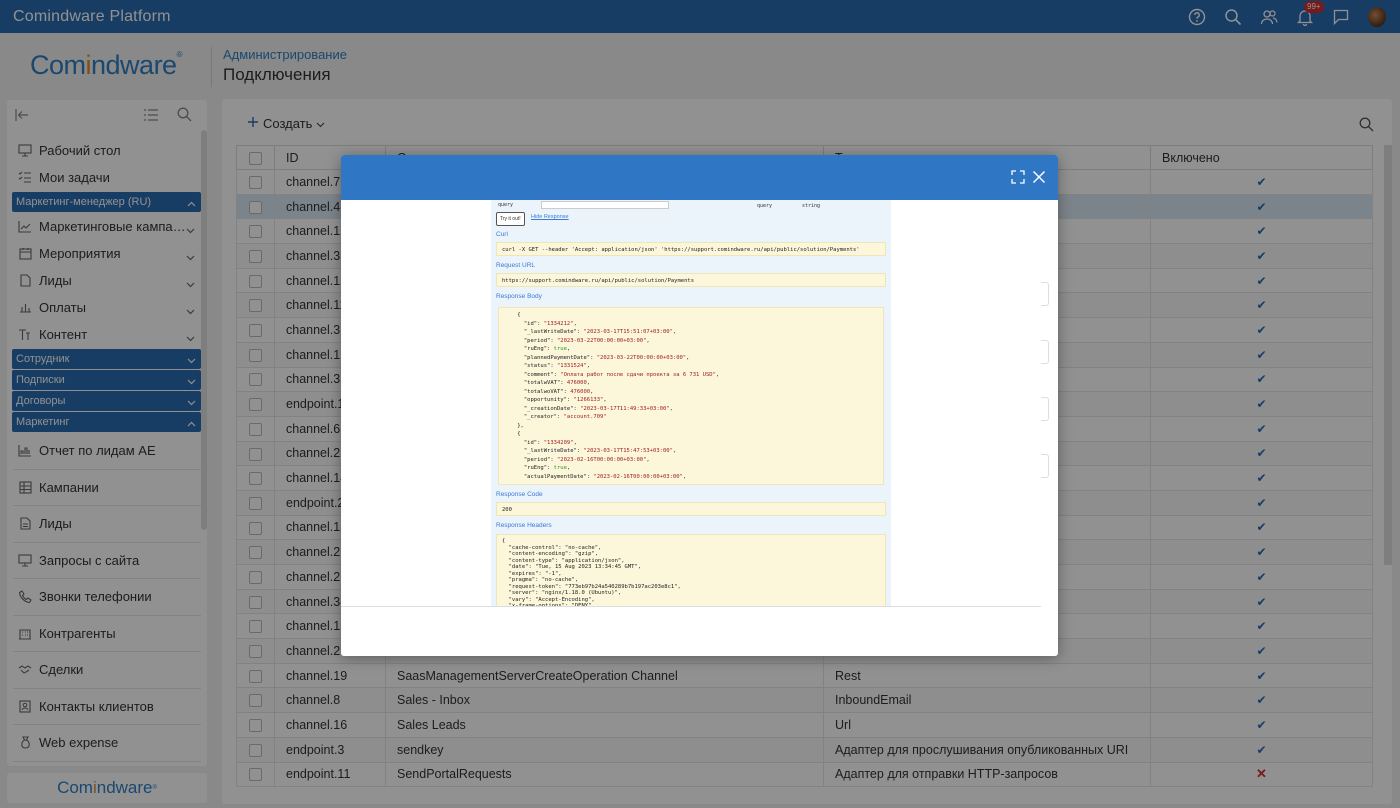 The width and height of the screenshot is (1400, 808). Describe the element at coordinates (699, 177) in the screenshot. I see `dialog-header` at that location.